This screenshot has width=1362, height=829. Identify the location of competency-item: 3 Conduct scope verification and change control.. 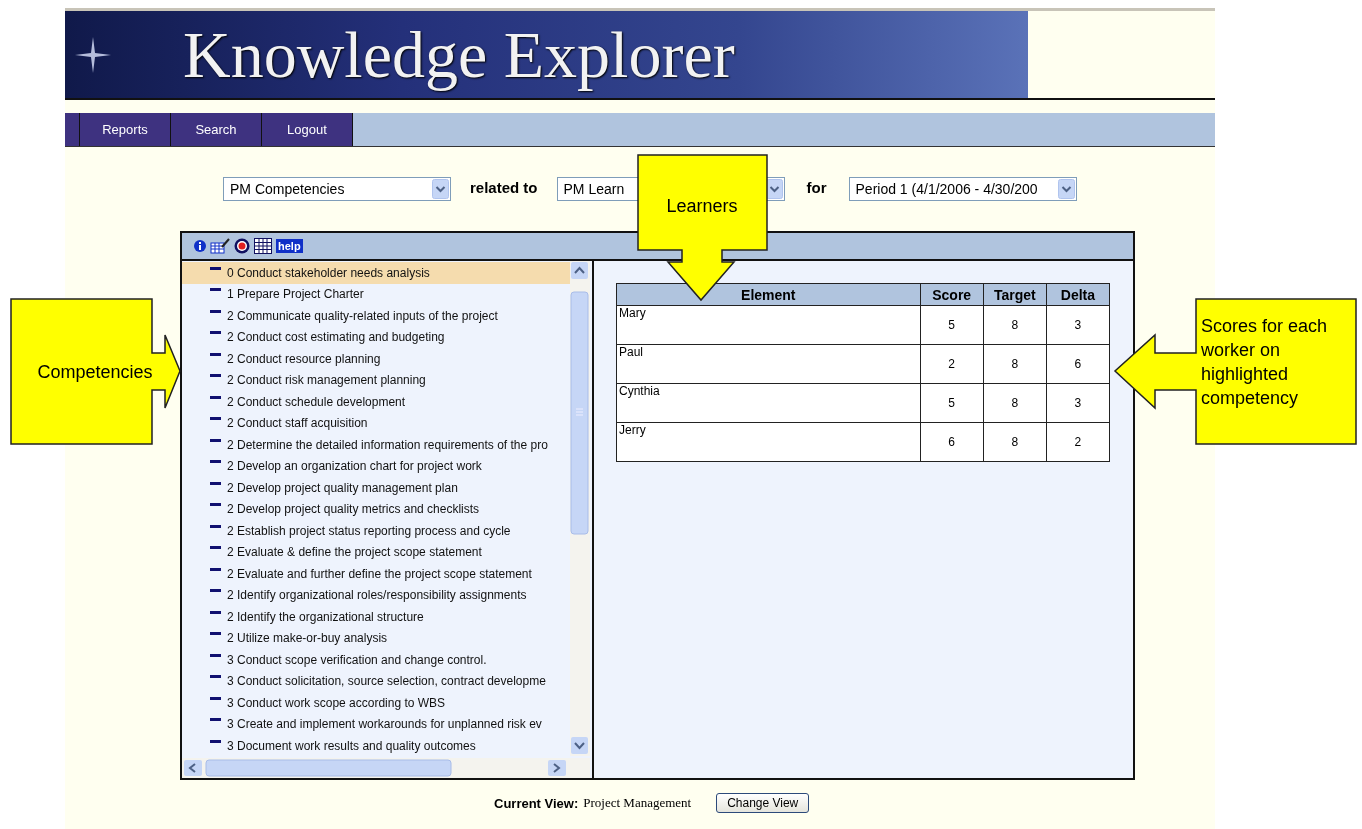
(376, 660).